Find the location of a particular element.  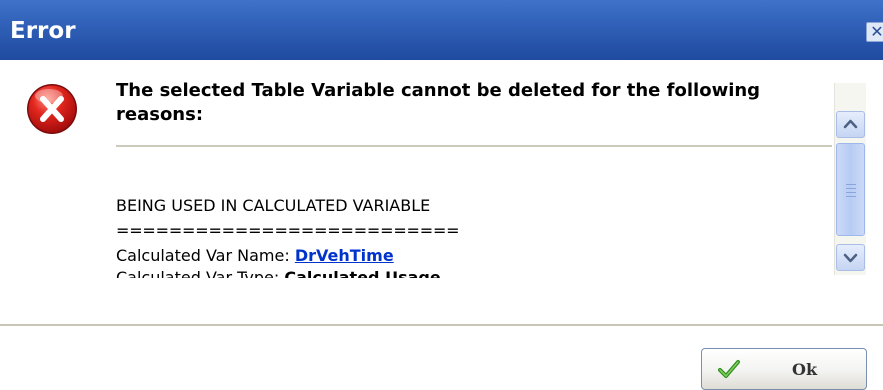

scroll-down-button is located at coordinates (850, 257).